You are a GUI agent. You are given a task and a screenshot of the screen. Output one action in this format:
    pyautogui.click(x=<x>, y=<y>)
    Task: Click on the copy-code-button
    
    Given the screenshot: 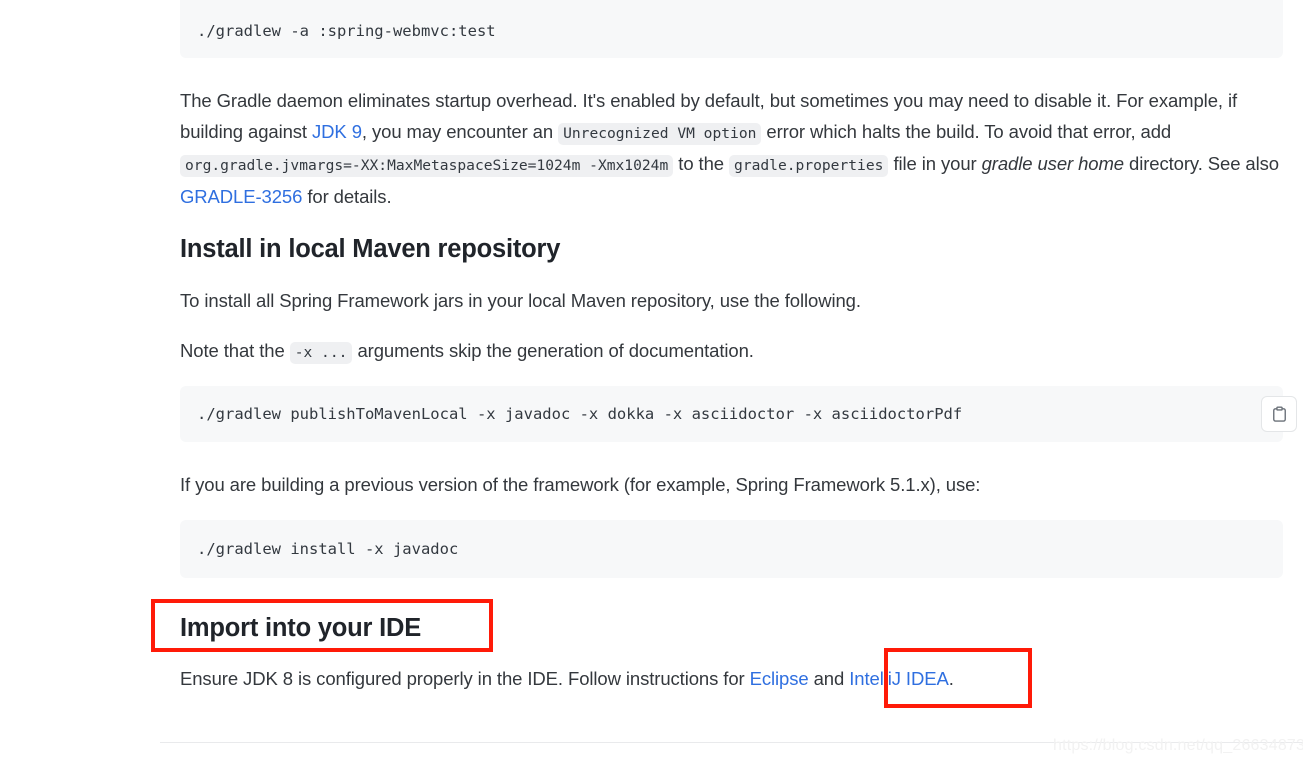 What is the action you would take?
    pyautogui.click(x=1279, y=414)
    